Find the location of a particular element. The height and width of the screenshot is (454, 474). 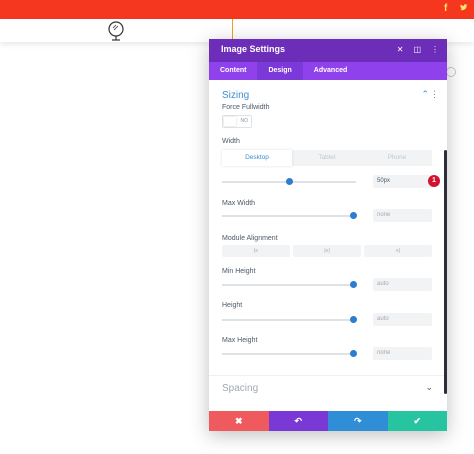

device-tabs: Desktop Tablet Phone is located at coordinates (327, 158).